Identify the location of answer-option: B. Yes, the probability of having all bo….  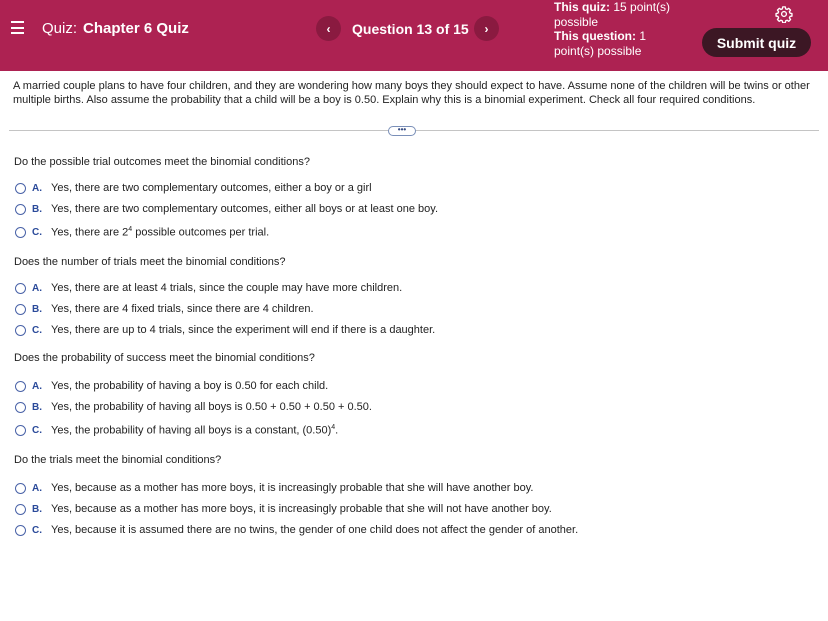
(193, 407).